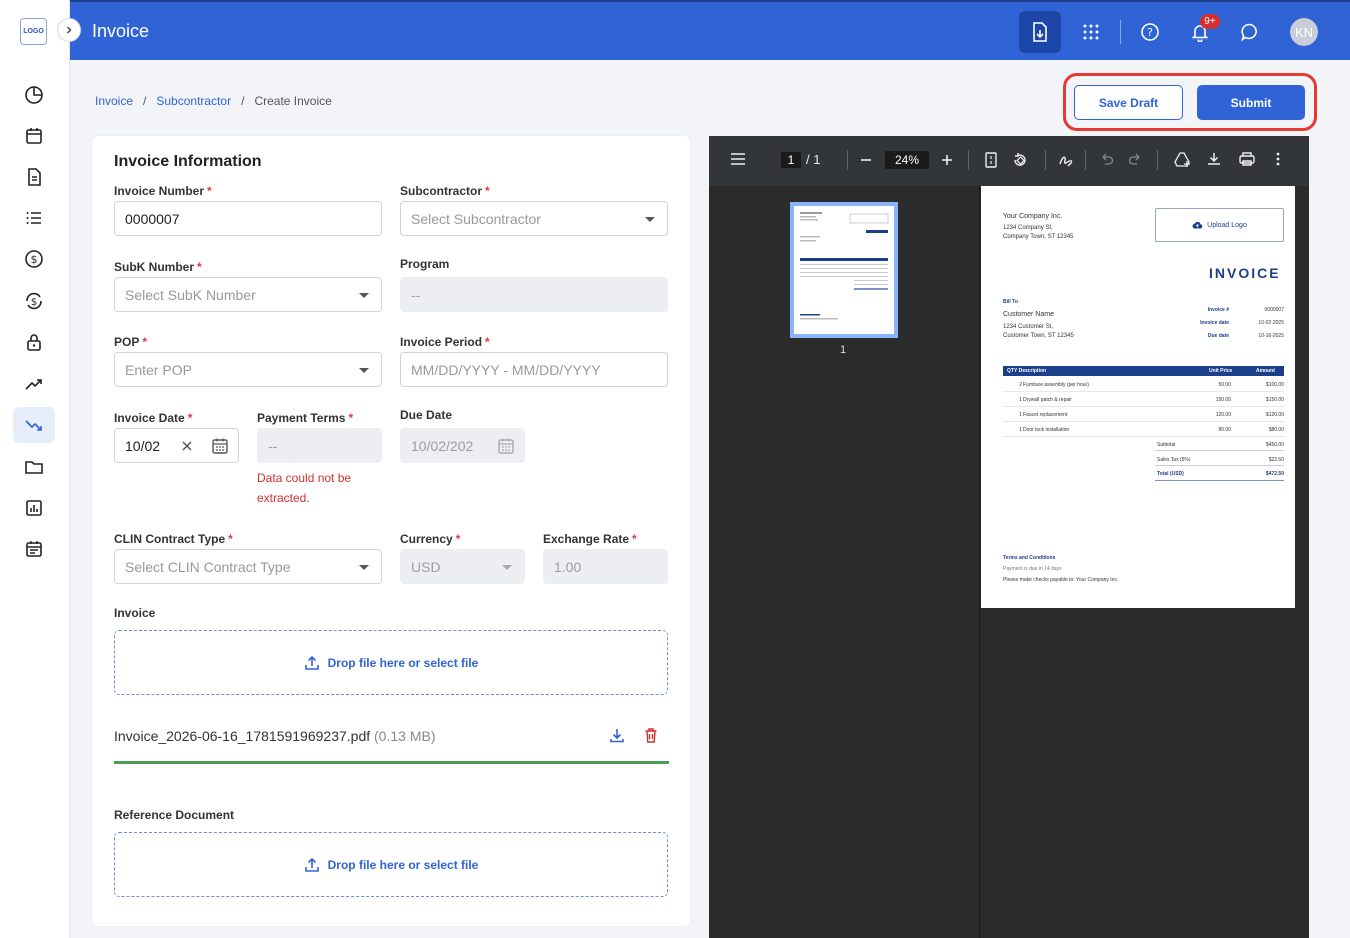 The image size is (1350, 938). I want to click on invoice-date-input: 10/02, so click(176, 445).